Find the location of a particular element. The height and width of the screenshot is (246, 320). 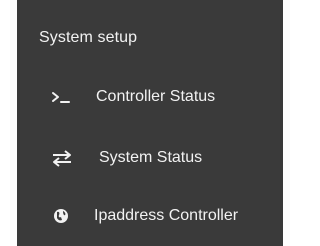

menu-item-system-status: System Status is located at coordinates (150, 158).